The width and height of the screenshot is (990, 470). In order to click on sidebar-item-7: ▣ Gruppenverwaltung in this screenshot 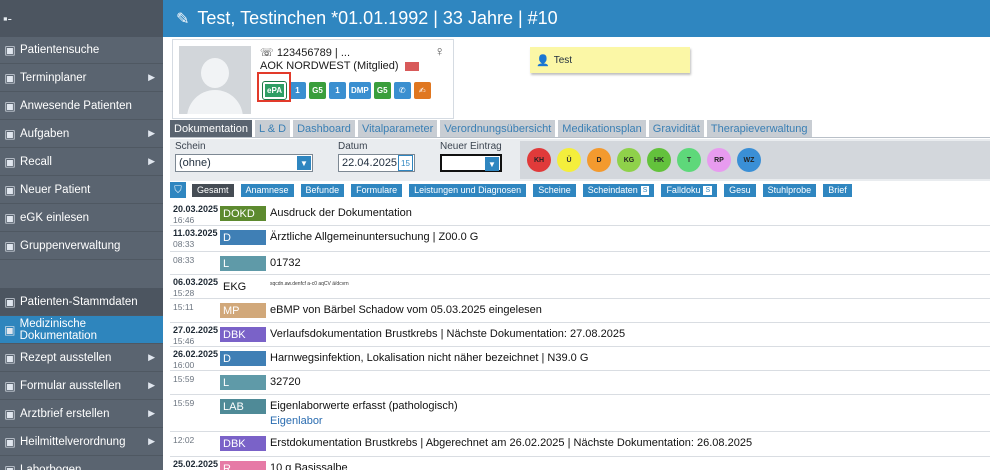, I will do `click(81, 246)`.